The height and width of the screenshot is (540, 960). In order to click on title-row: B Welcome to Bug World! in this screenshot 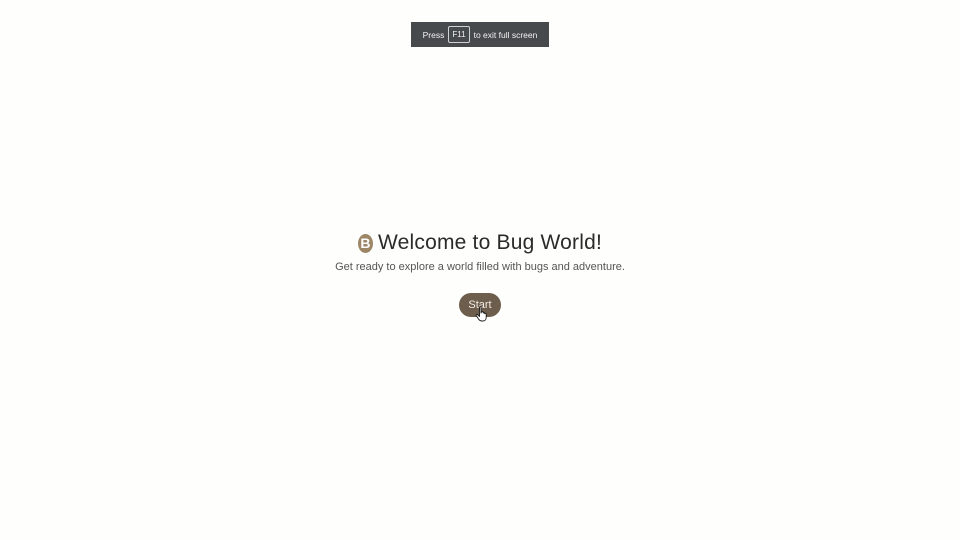, I will do `click(480, 243)`.